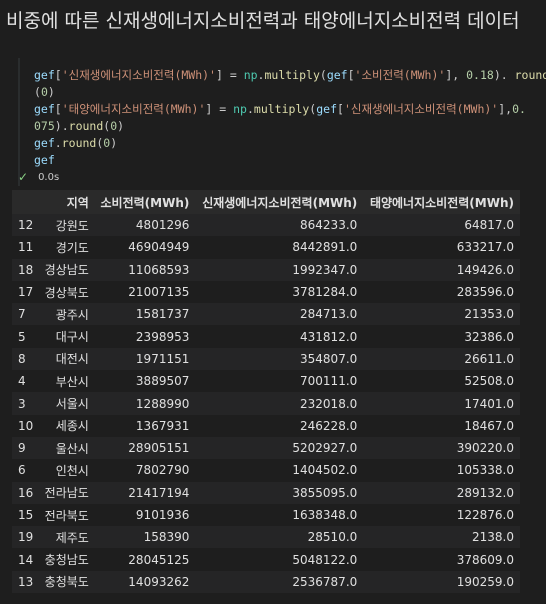 This screenshot has height=604, width=546. Describe the element at coordinates (441, 269) in the screenshot. I see `table-cell: 149426.0` at that location.